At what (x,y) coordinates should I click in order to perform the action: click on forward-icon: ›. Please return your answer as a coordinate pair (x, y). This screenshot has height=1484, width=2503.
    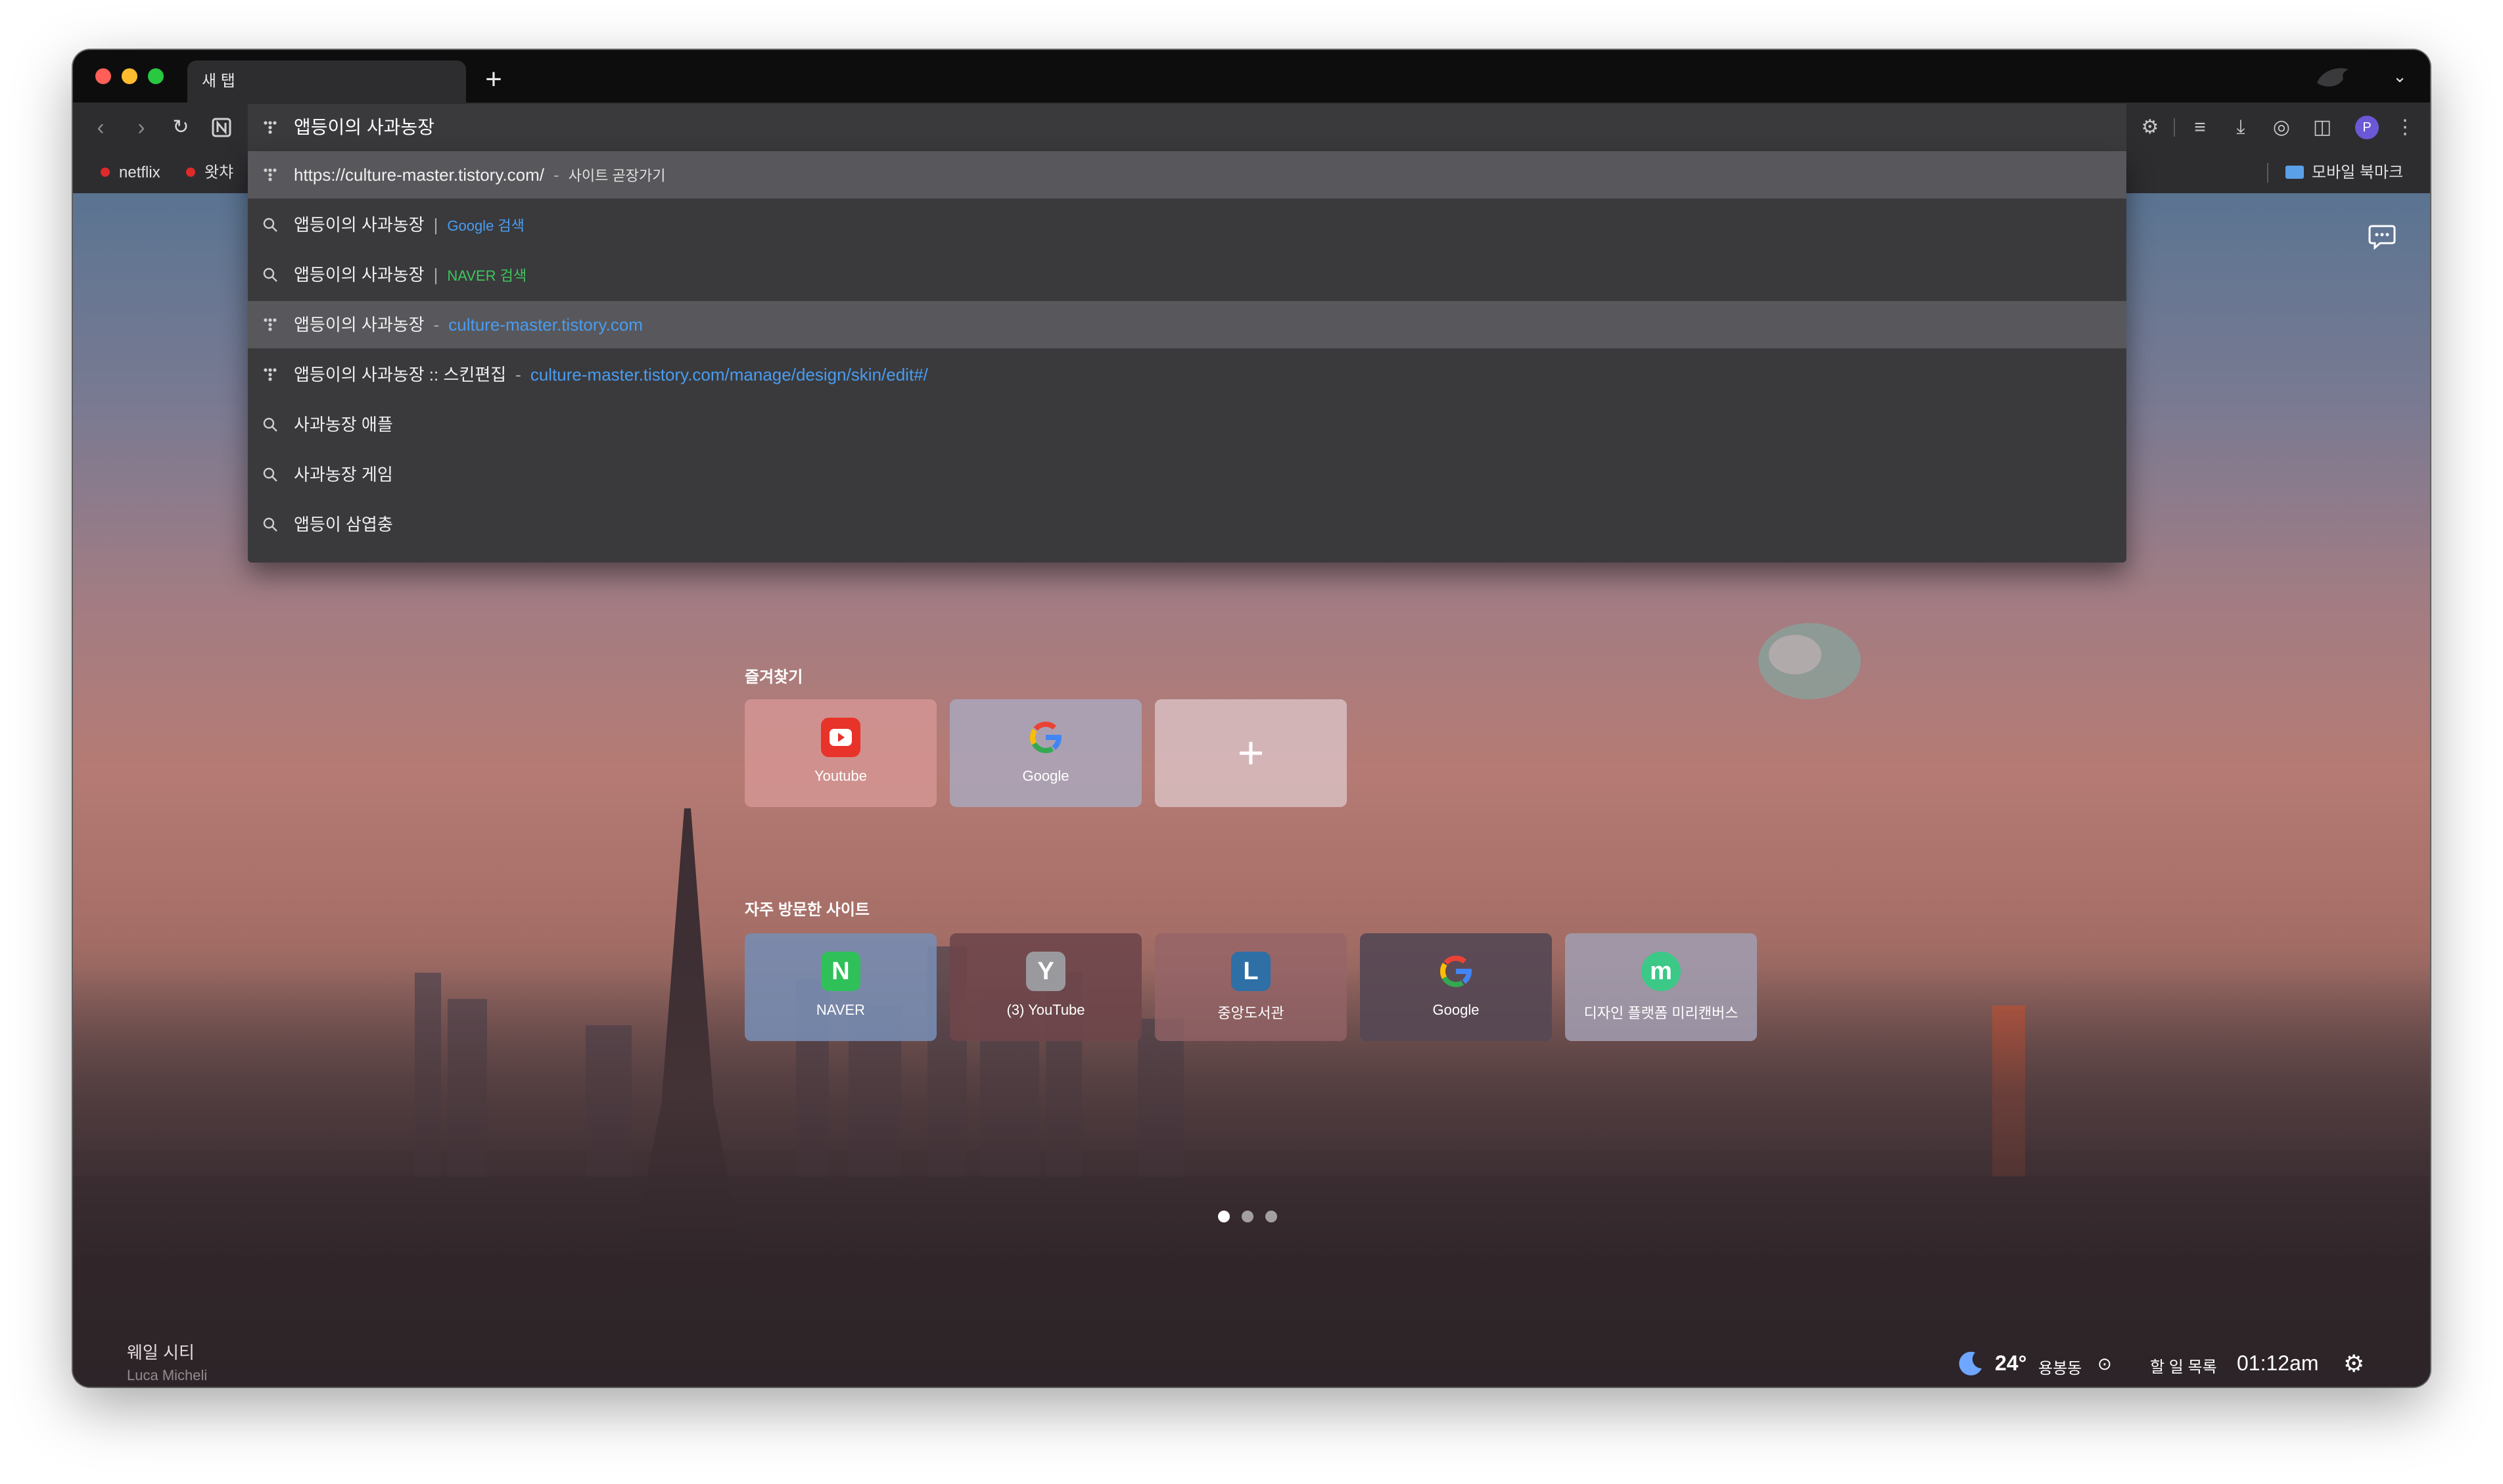
    Looking at the image, I should click on (141, 127).